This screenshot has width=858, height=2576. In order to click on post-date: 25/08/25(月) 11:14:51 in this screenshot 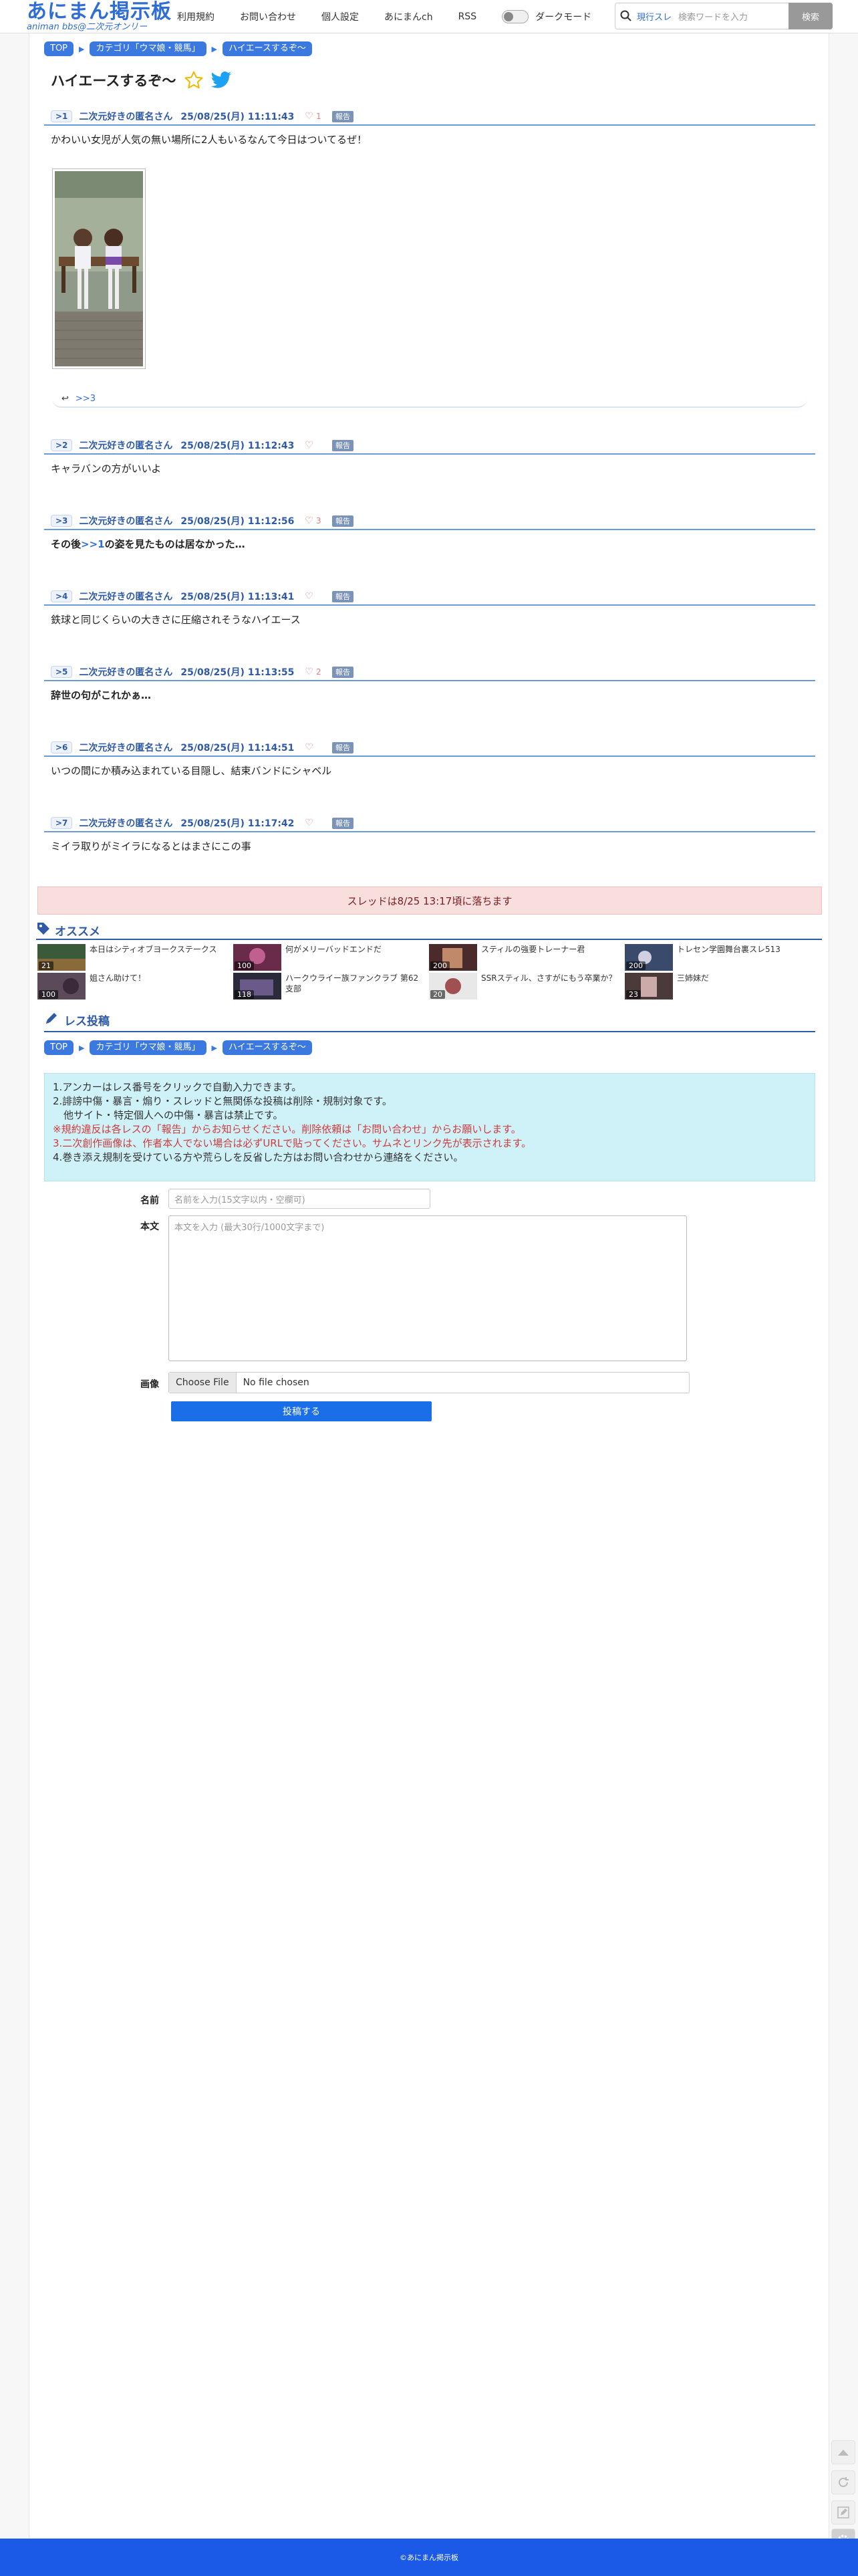, I will do `click(237, 748)`.